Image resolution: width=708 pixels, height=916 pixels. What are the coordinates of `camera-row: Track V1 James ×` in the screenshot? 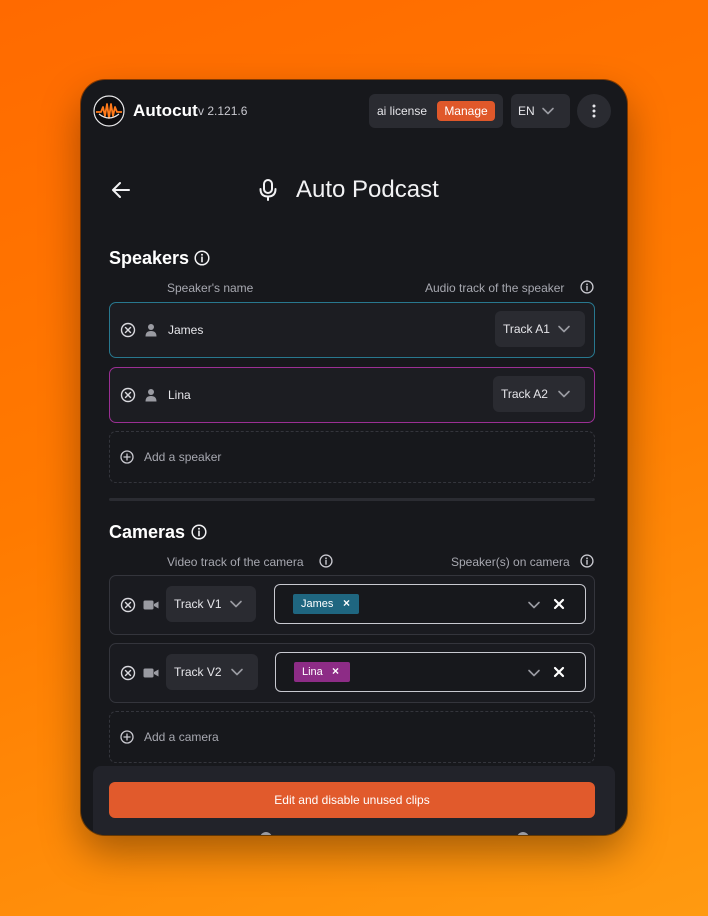 It's located at (352, 605).